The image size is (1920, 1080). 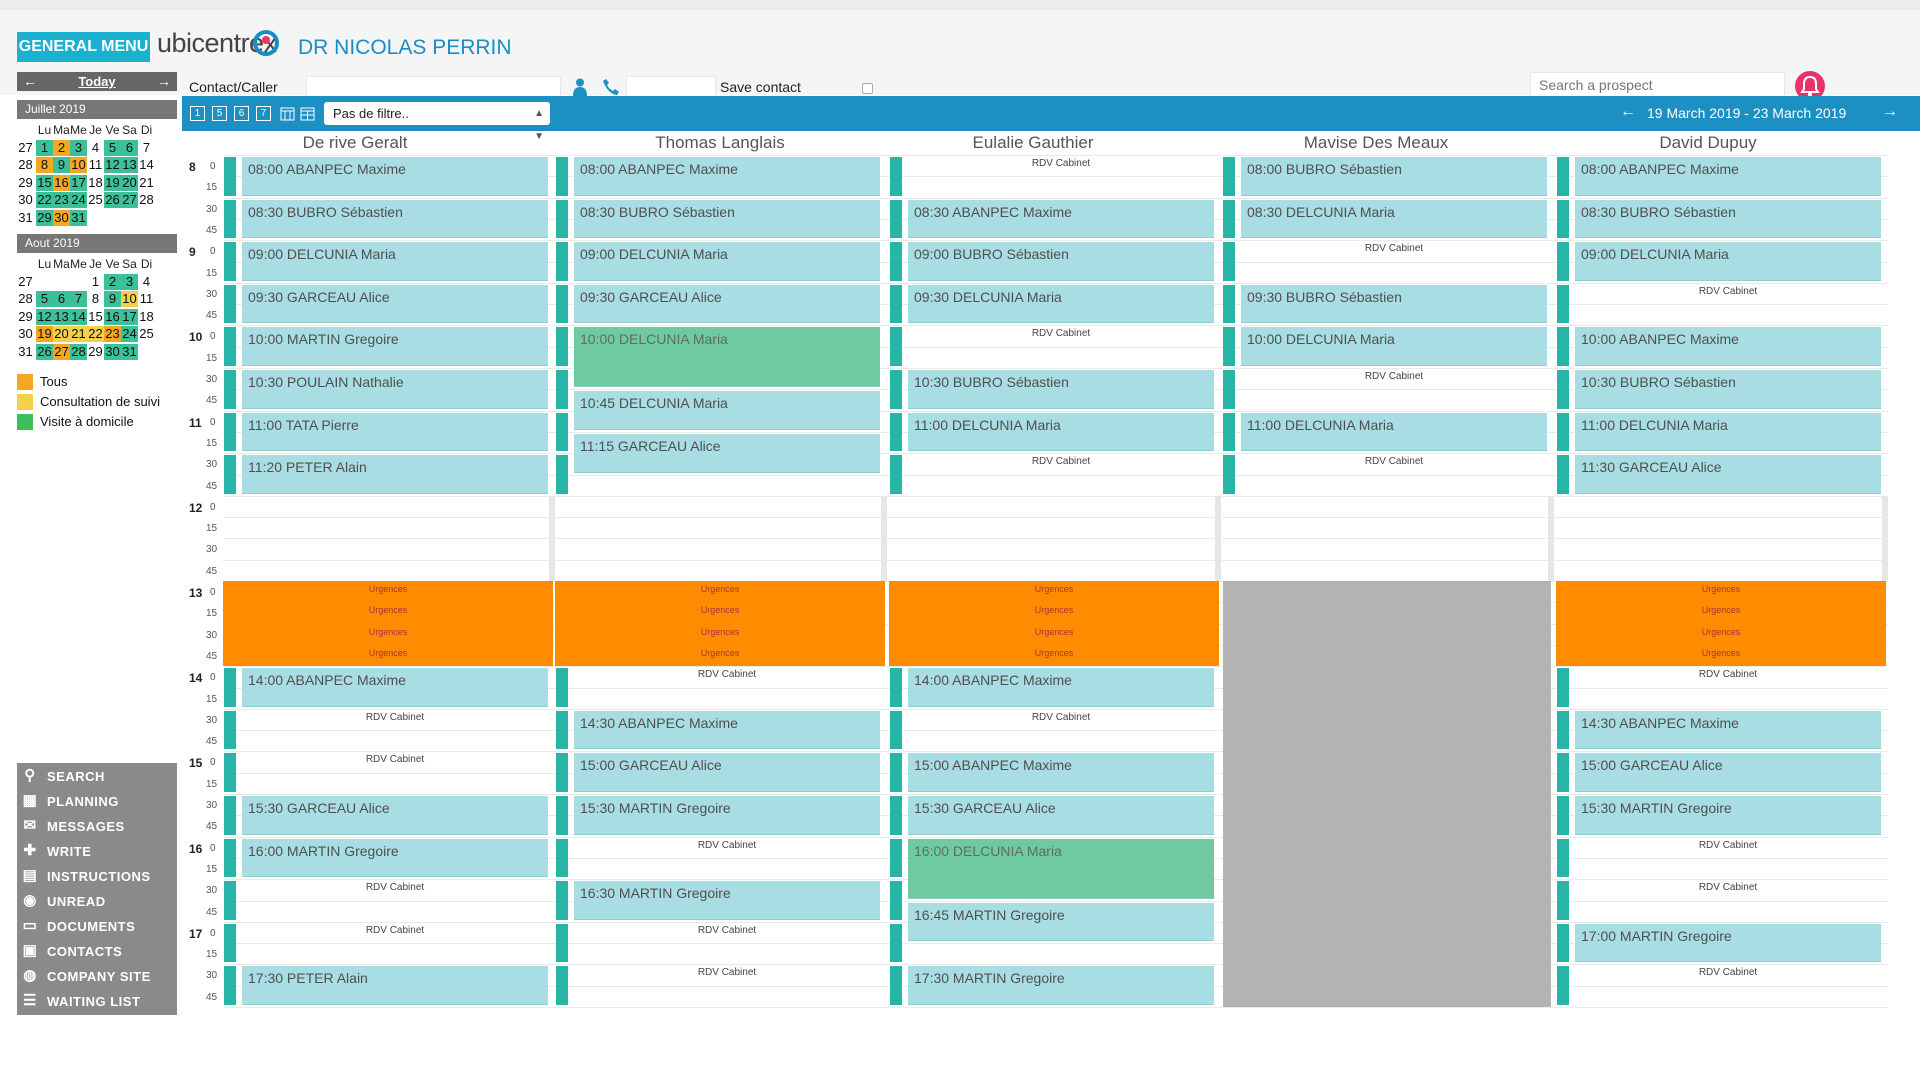 What do you see at coordinates (97, 975) in the screenshot?
I see `side-menu-company-site: ◍ COMPANY SITE` at bounding box center [97, 975].